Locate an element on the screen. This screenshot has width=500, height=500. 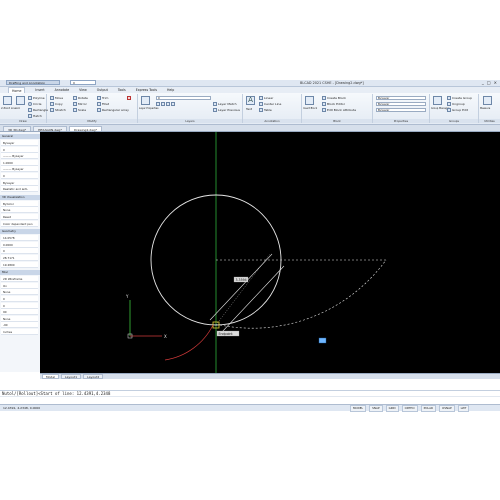
linetype-combo: ByLayer is located at coordinates (401, 104).